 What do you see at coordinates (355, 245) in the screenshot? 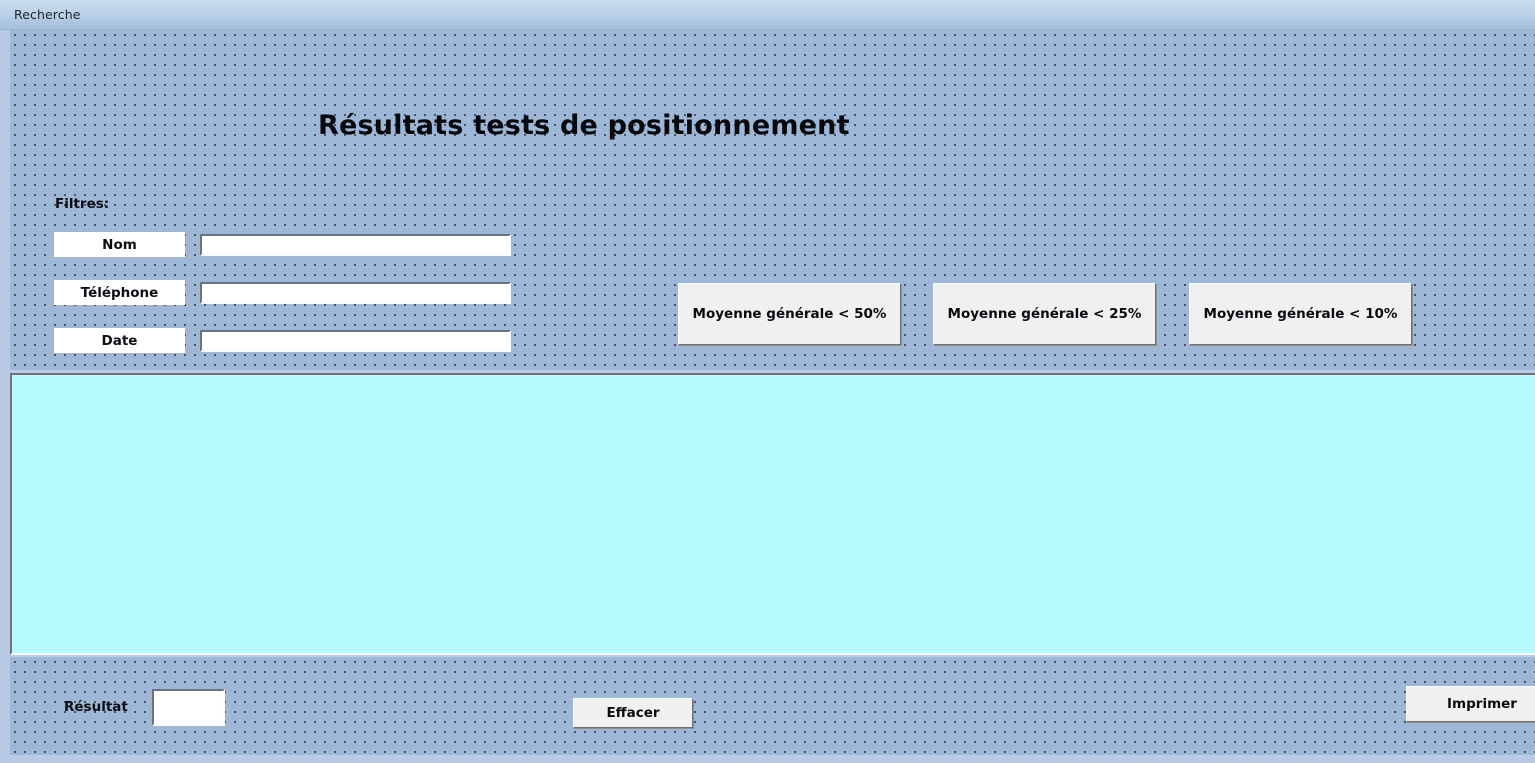
I see `filter-input-nom` at bounding box center [355, 245].